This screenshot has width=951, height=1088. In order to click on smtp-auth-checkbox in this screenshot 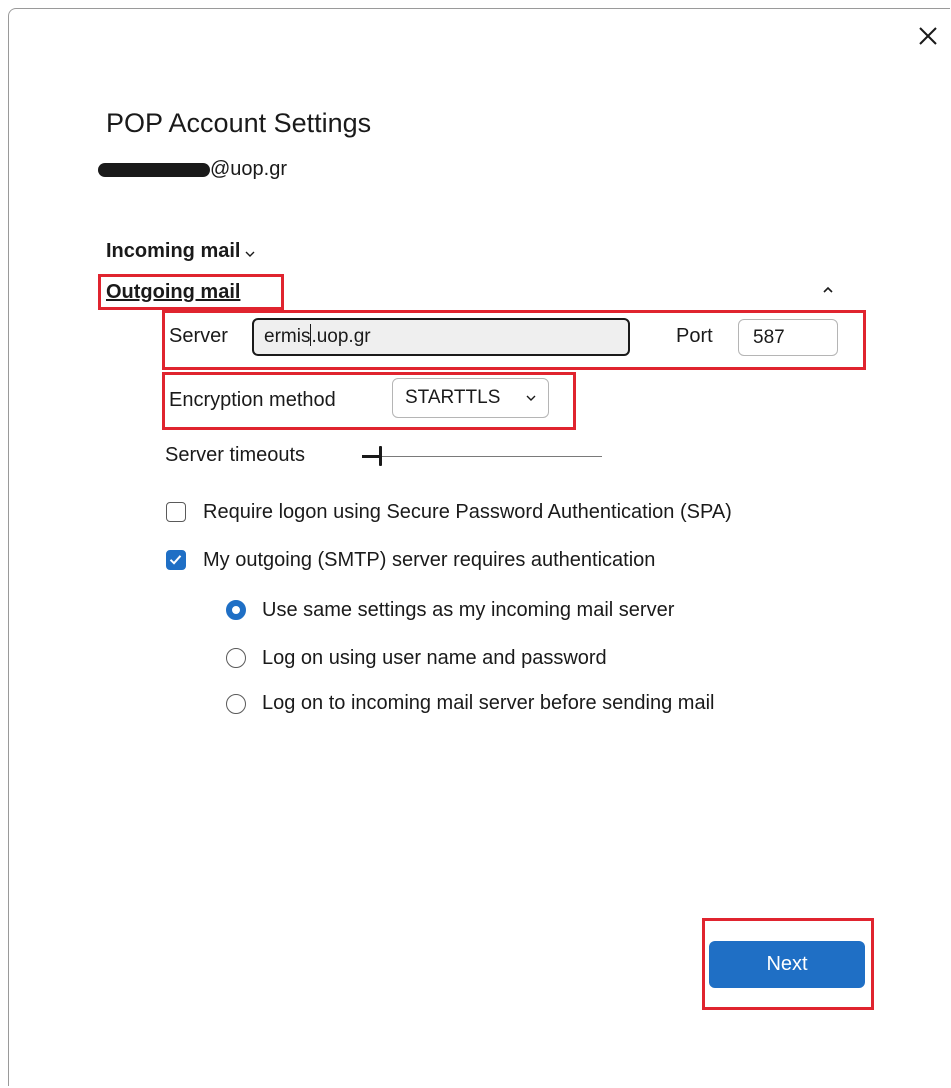, I will do `click(176, 560)`.